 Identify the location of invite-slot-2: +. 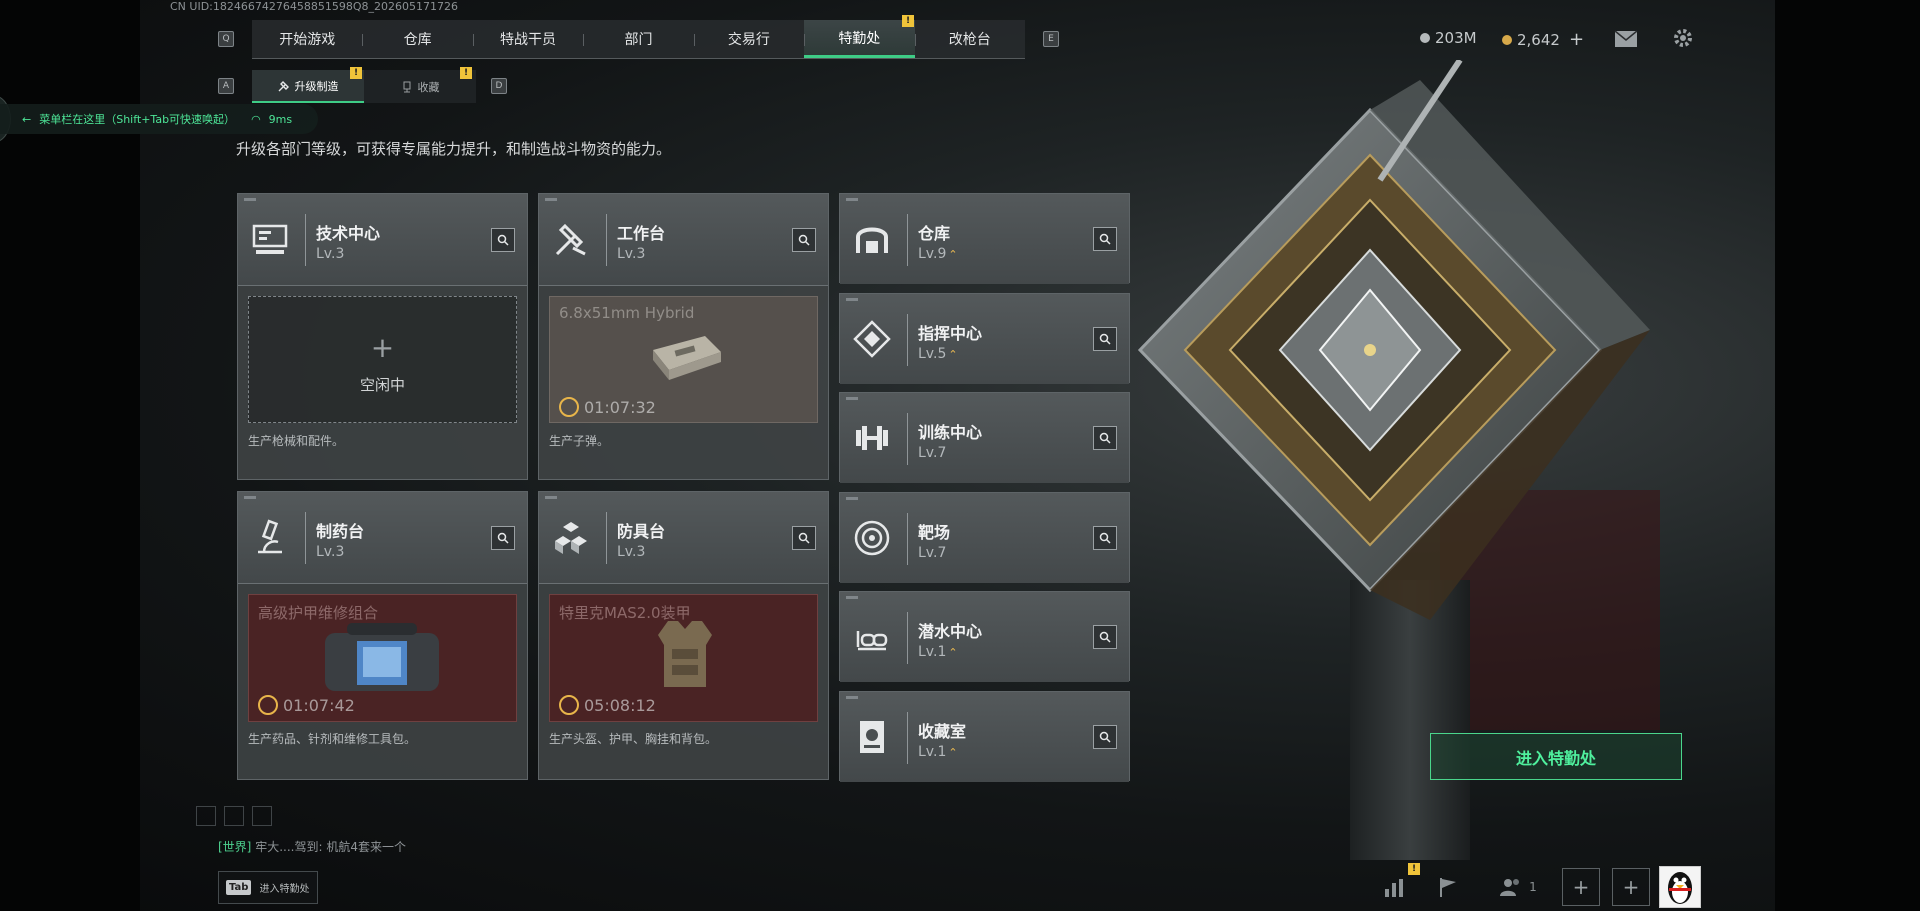
(1631, 887).